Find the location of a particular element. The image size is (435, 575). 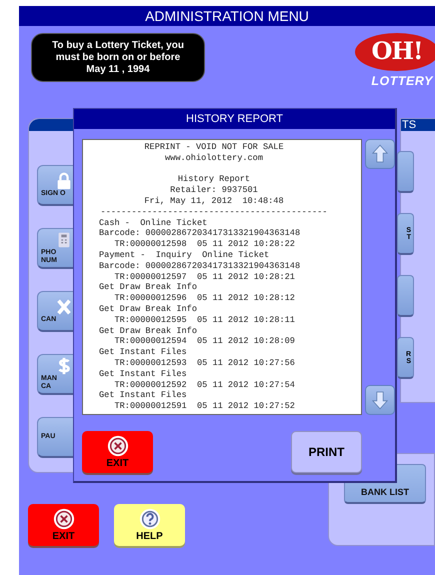

help-button: HELP is located at coordinates (149, 525).